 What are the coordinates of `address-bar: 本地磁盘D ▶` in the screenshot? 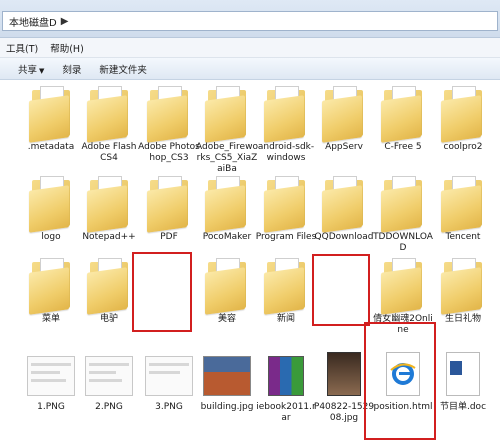 It's located at (250, 19).